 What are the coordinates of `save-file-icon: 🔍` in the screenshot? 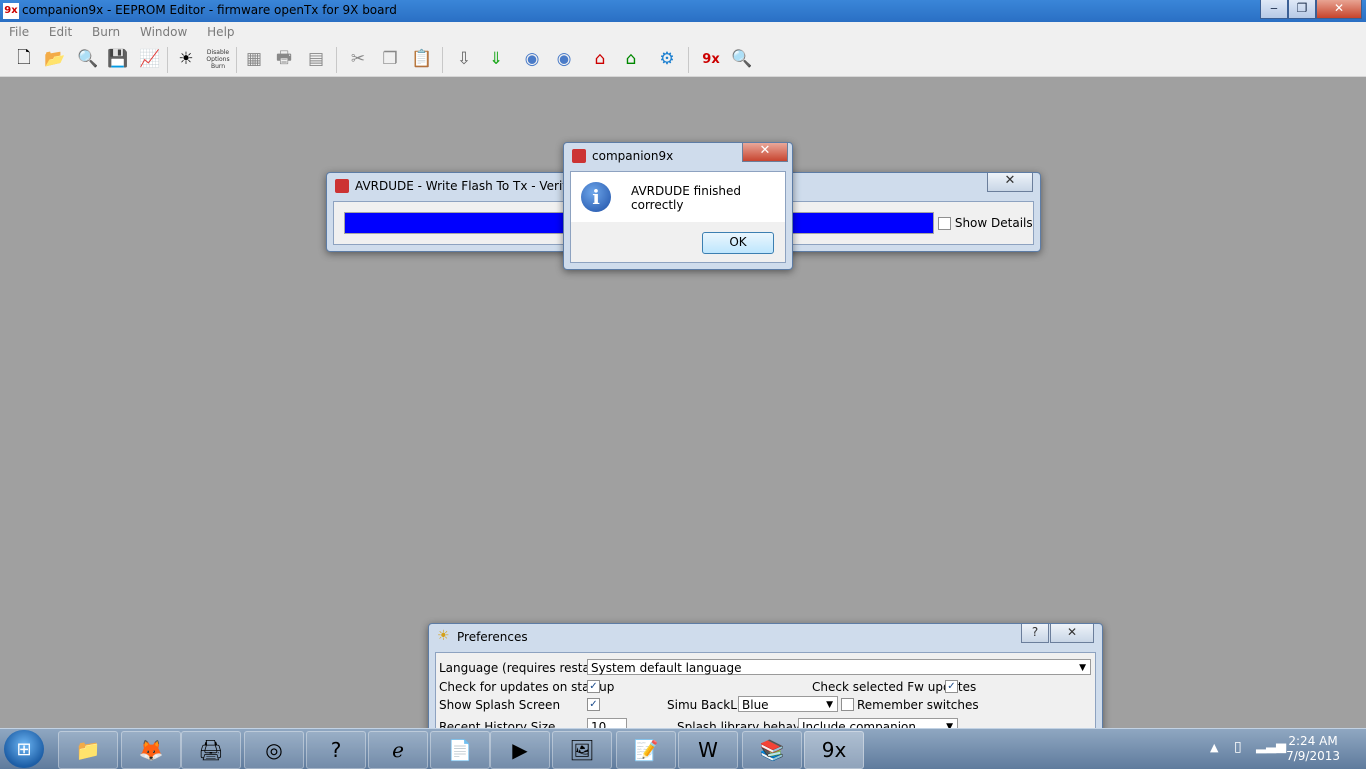 It's located at (88, 59).